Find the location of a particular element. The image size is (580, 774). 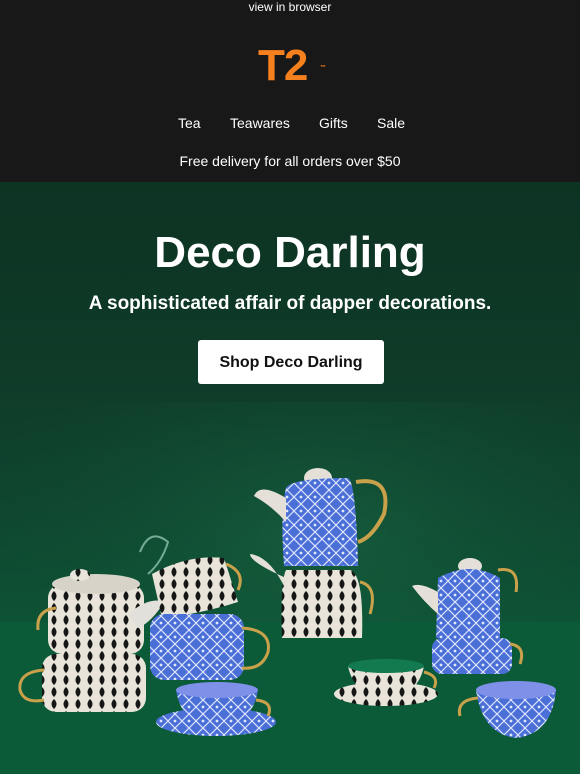

nav-gifts: Gifts is located at coordinates (333, 123).